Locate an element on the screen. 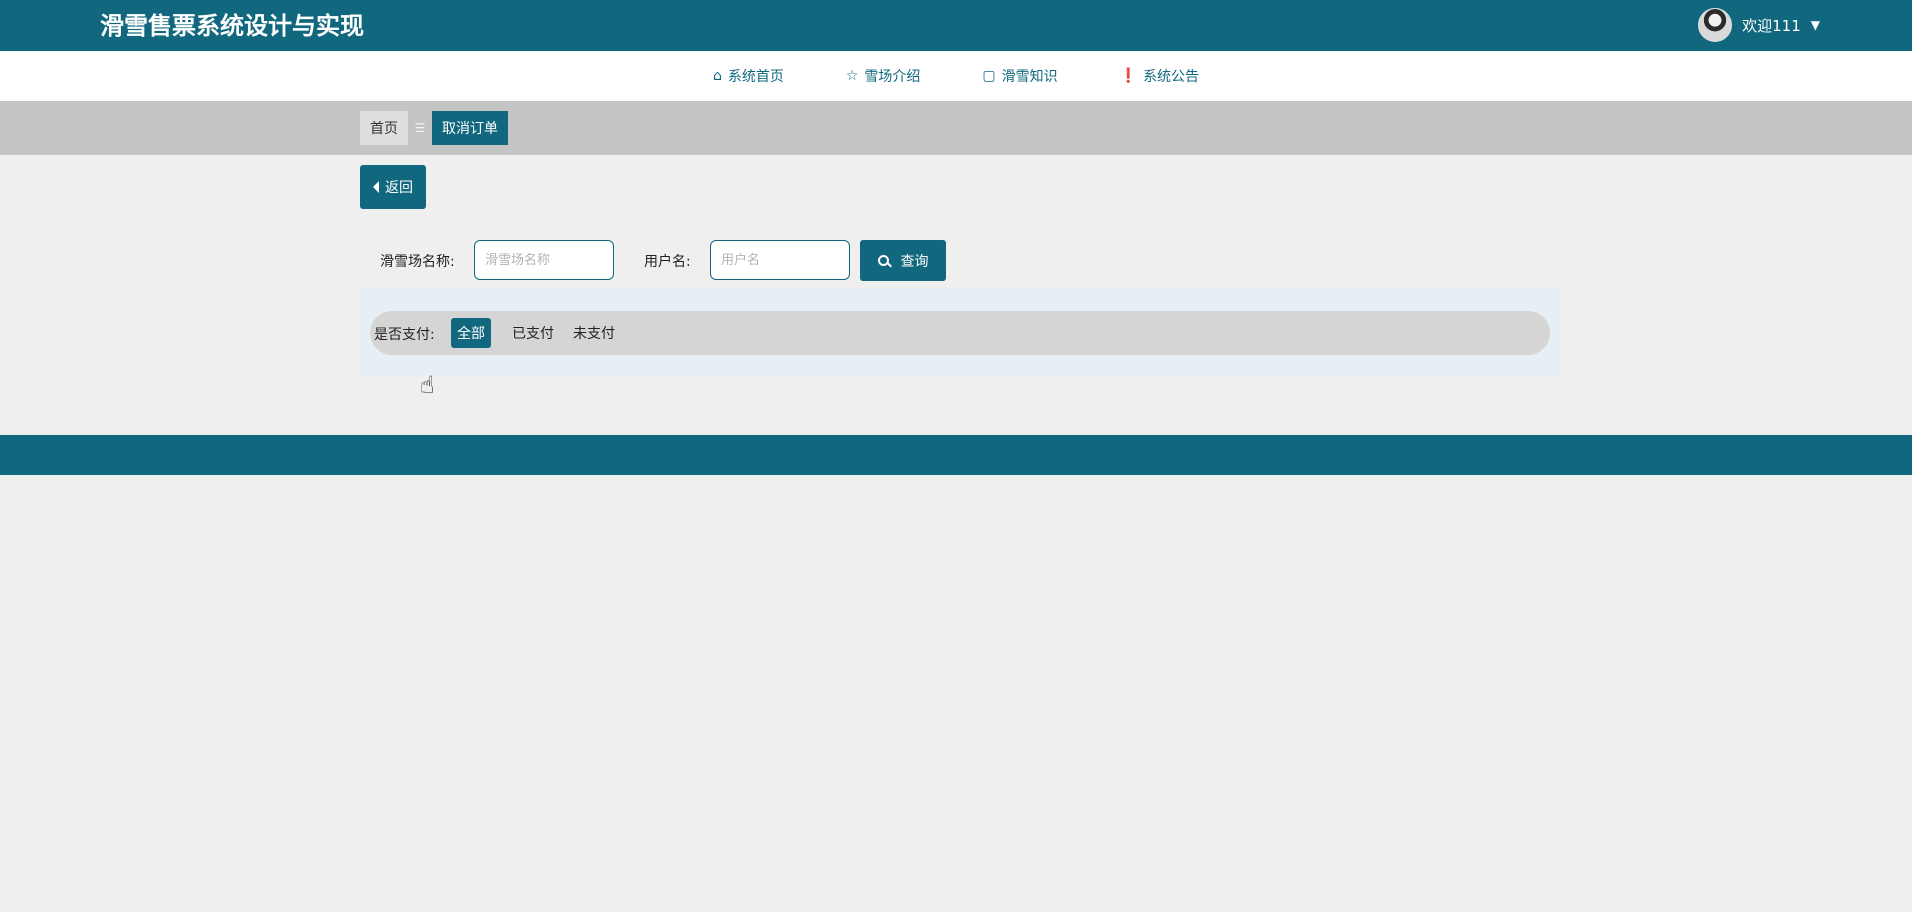 The width and height of the screenshot is (1912, 912). nav-item-resorts: ☆ 雪场介绍 is located at coordinates (883, 76).